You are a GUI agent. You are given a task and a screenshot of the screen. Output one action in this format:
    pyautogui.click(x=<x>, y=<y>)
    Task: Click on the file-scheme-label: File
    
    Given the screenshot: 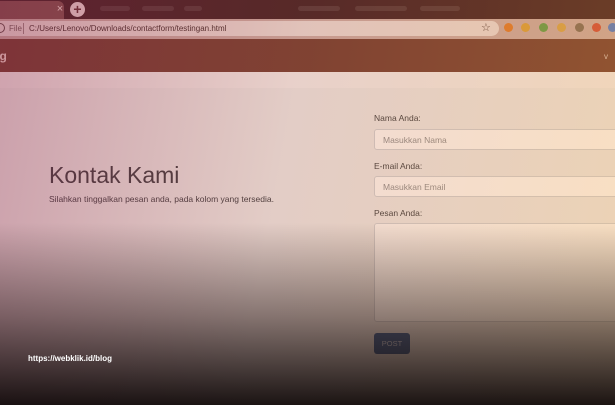 What is the action you would take?
    pyautogui.click(x=15, y=28)
    